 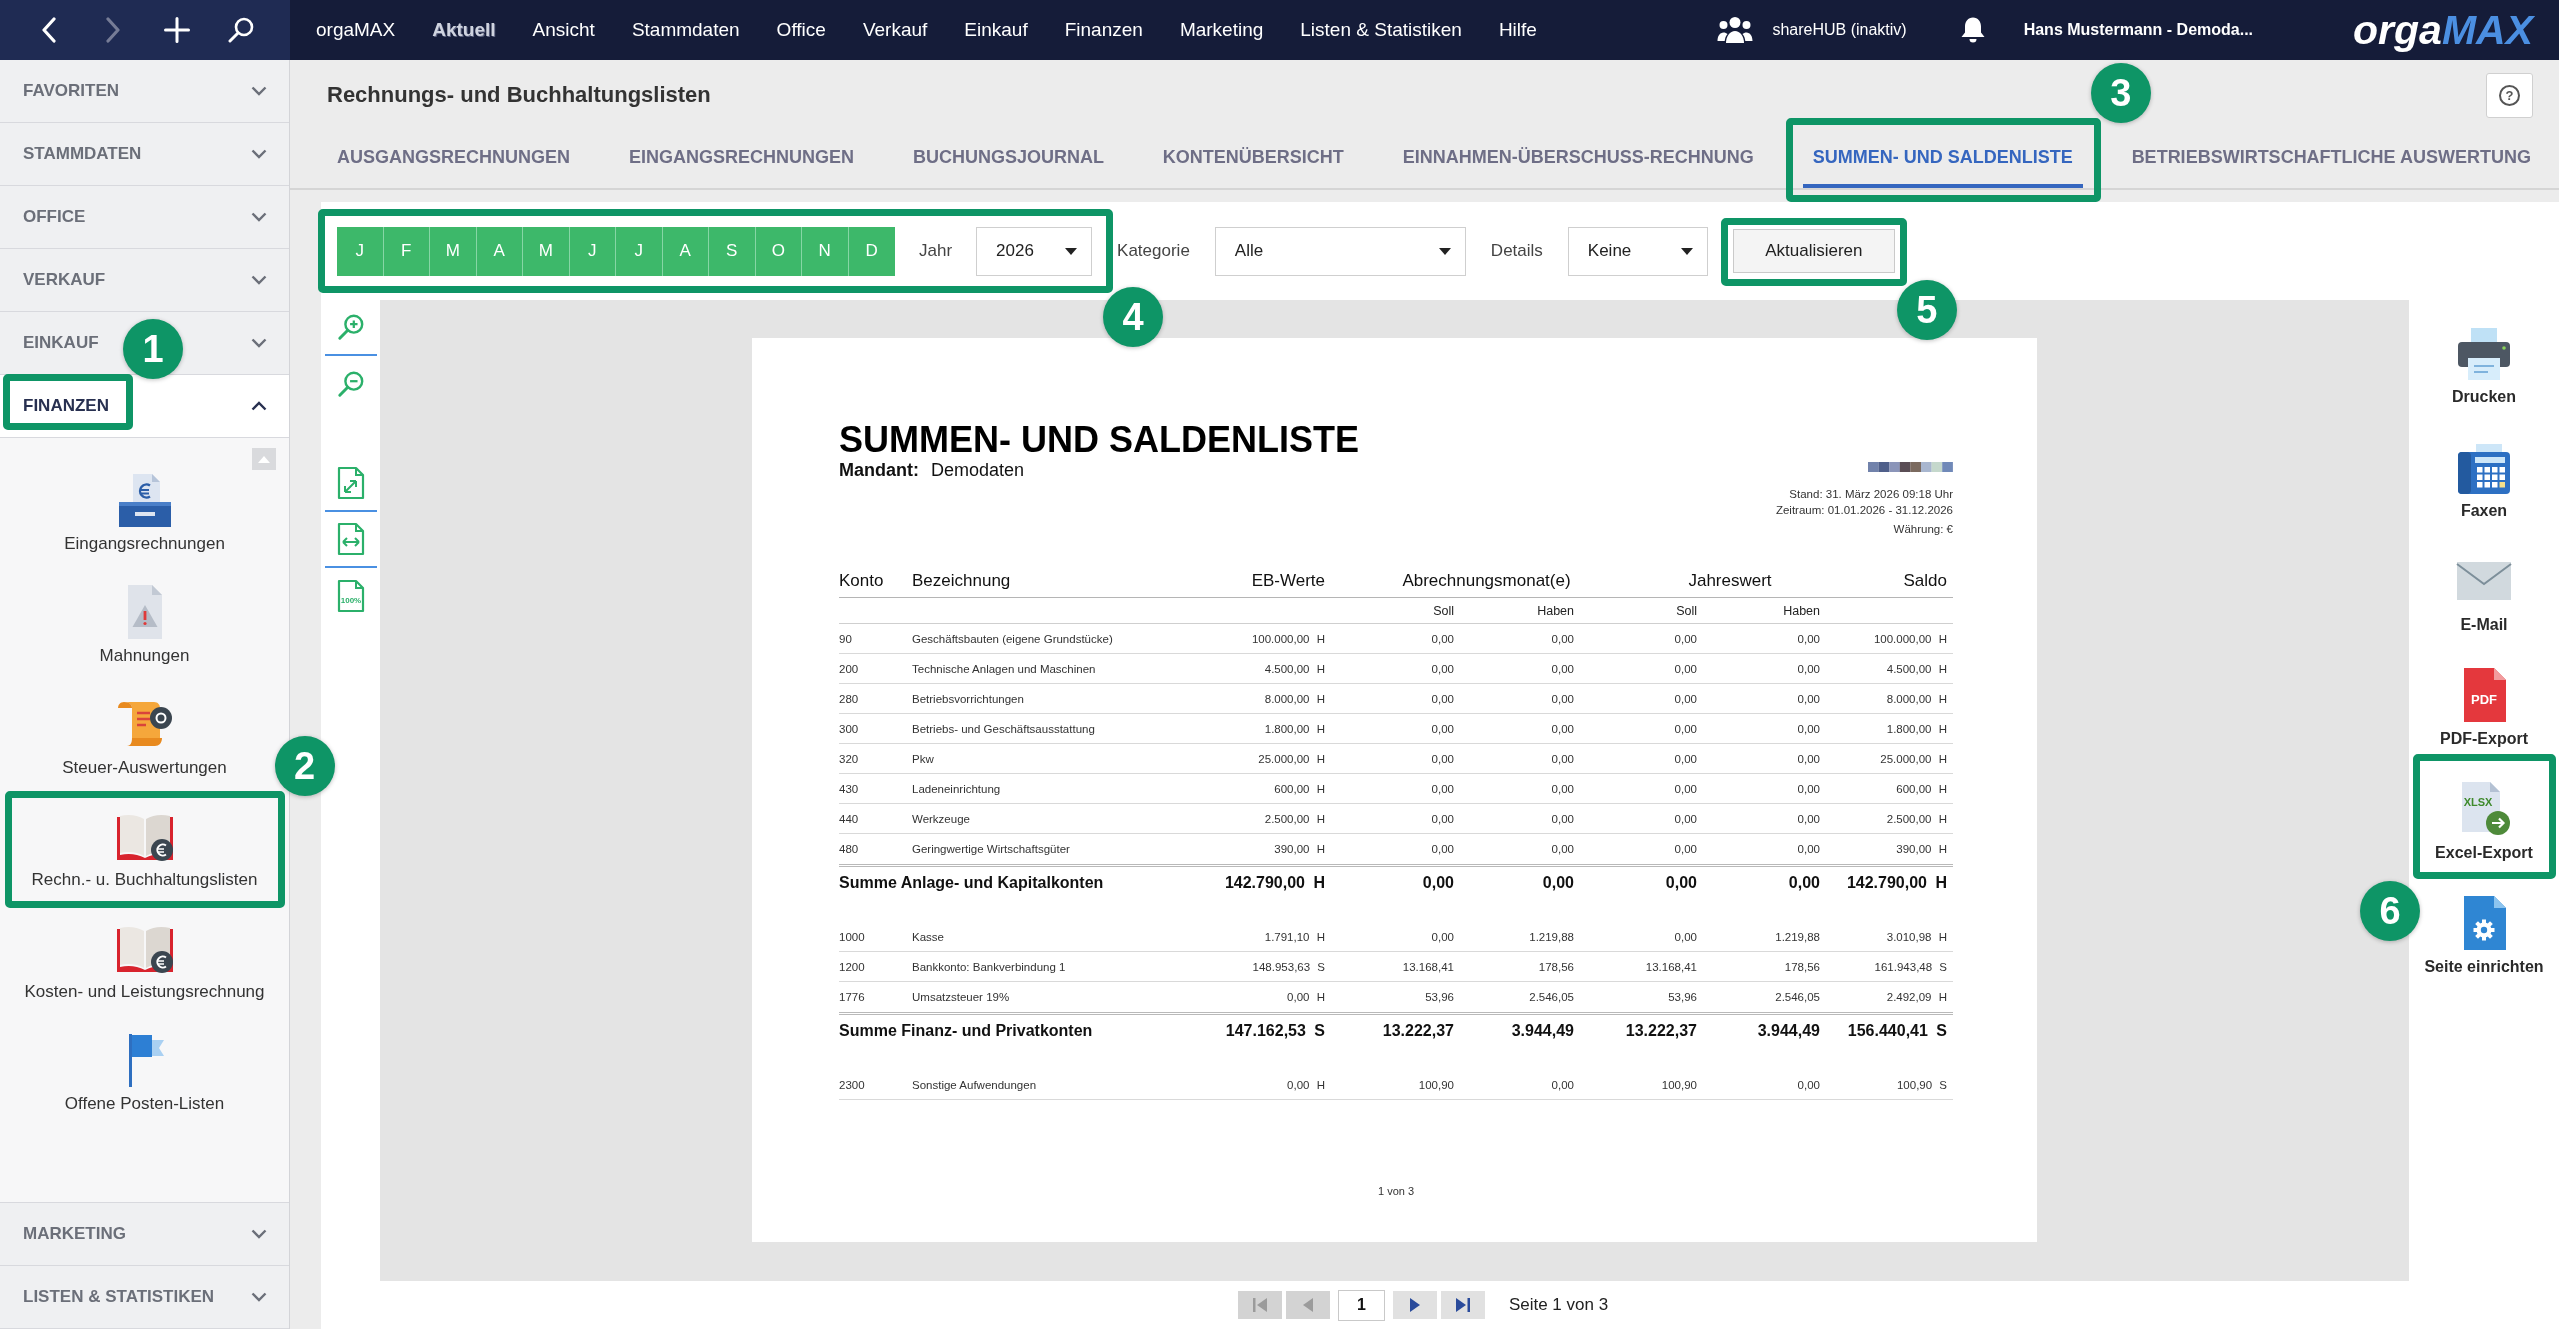 What do you see at coordinates (1925, 580) in the screenshot?
I see `column-header: Saldo` at bounding box center [1925, 580].